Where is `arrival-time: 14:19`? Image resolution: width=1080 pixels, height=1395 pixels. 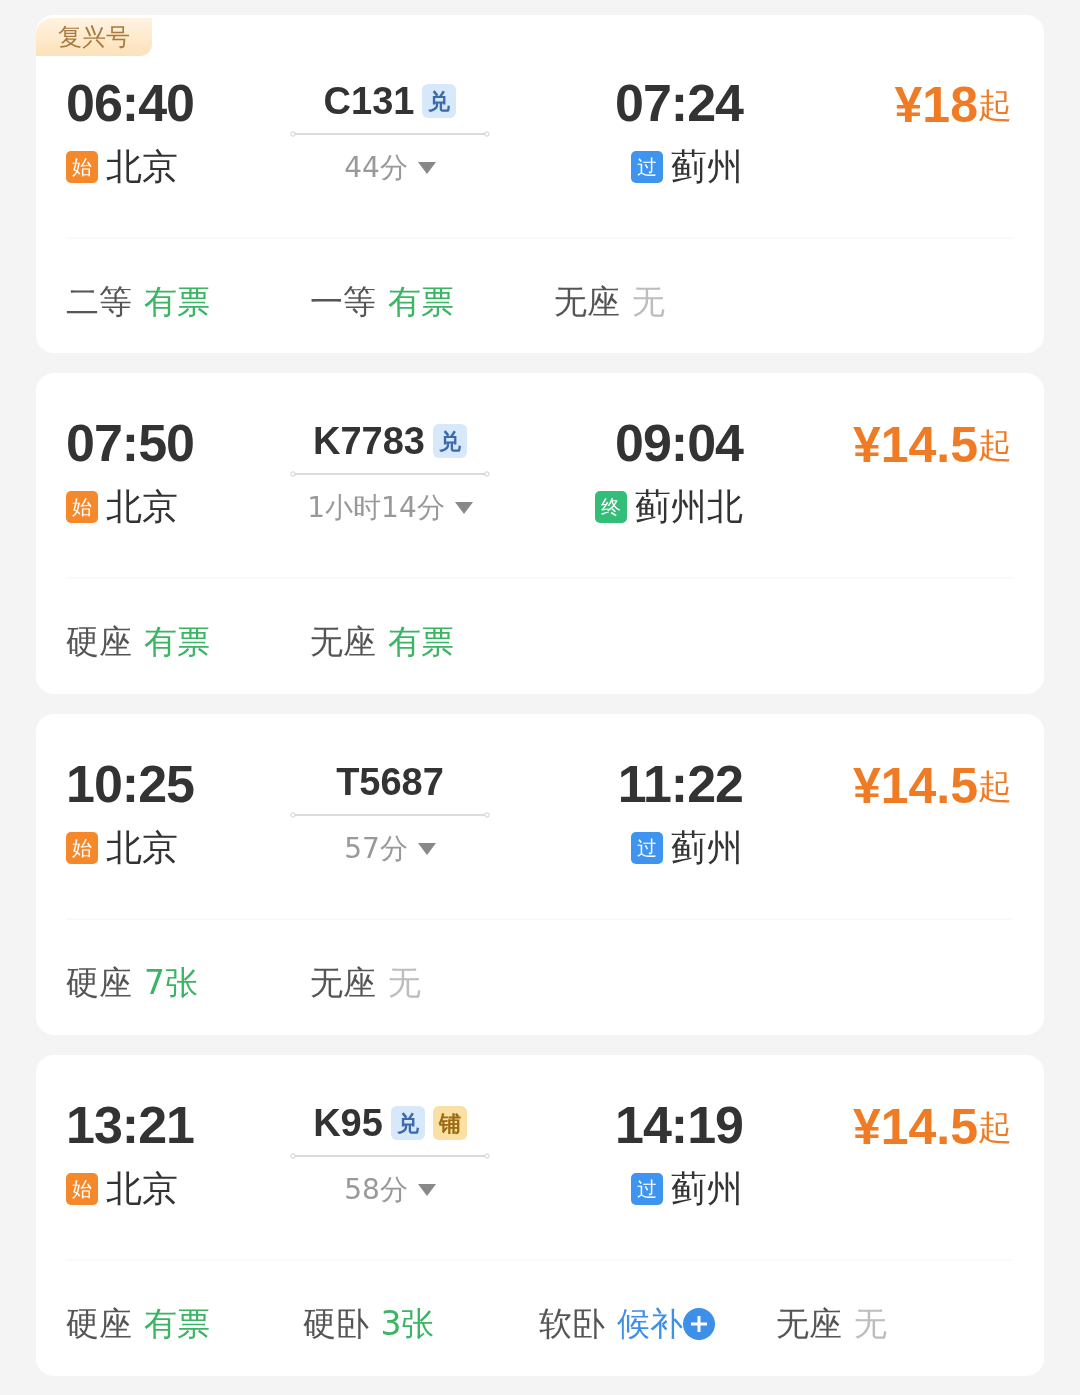 arrival-time: 14:19 is located at coordinates (679, 1125).